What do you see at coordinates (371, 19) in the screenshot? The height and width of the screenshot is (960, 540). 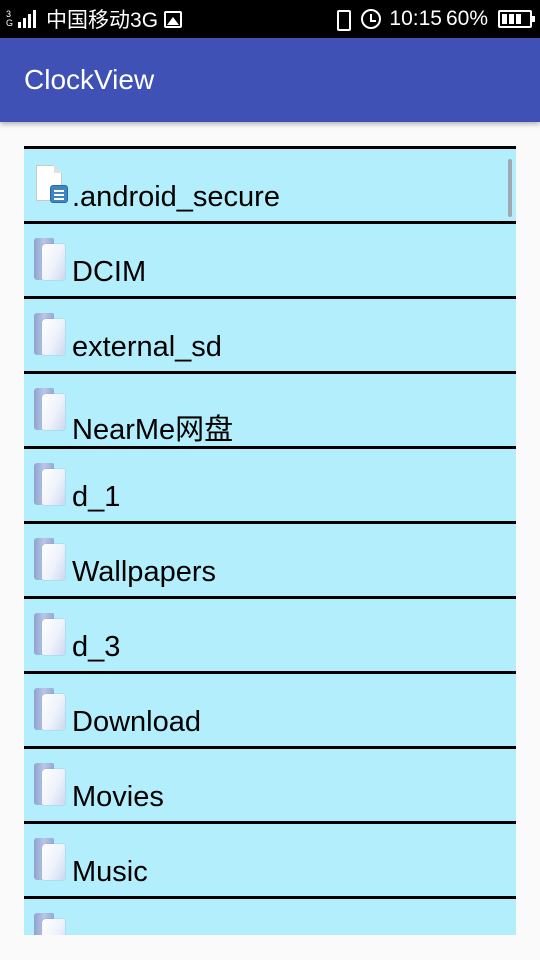 I see `alarm-icon` at bounding box center [371, 19].